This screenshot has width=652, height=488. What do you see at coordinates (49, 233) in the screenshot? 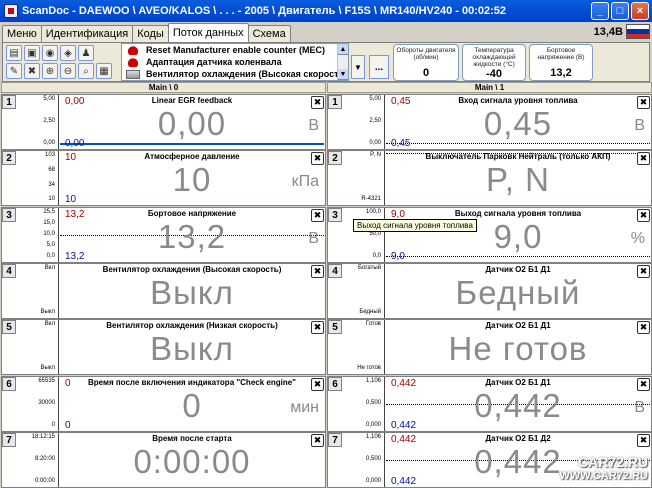
I see `scale-label: 10,0` at bounding box center [49, 233].